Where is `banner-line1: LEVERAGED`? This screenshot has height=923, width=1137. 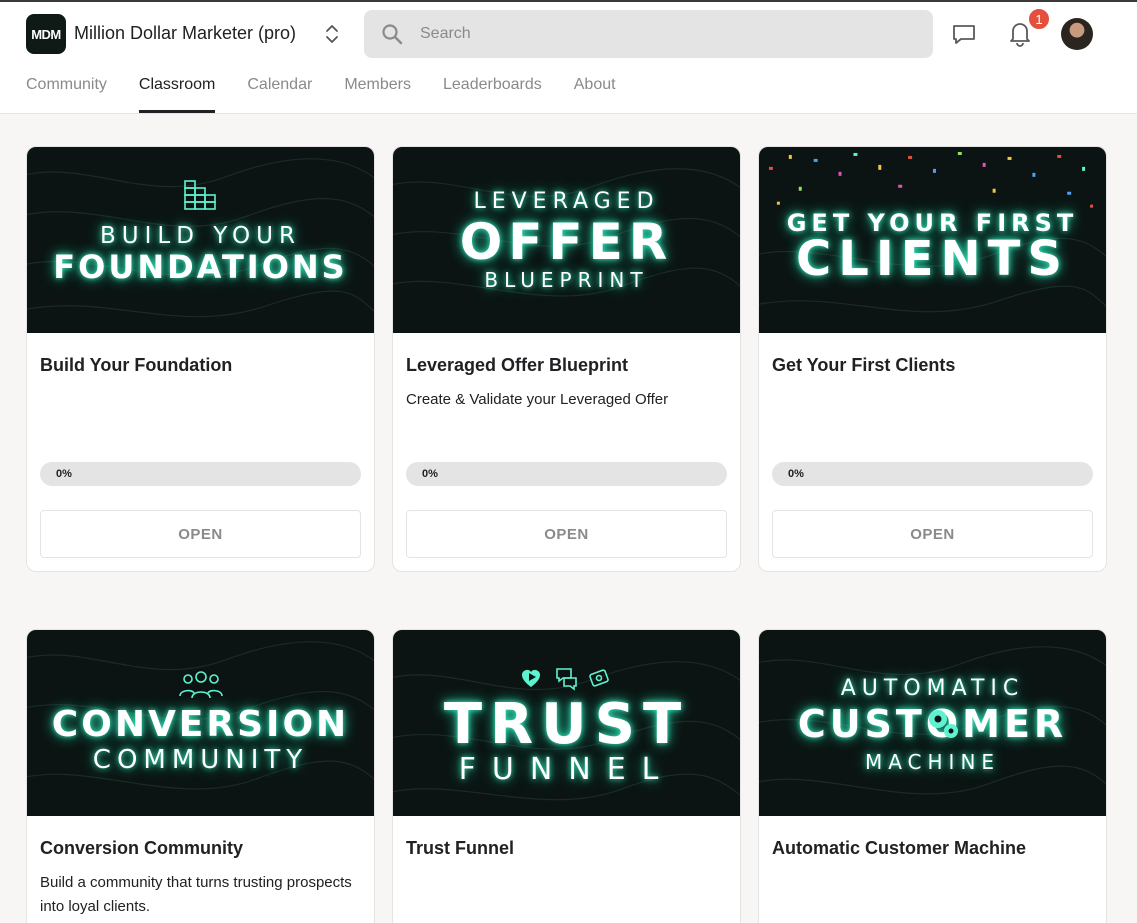
banner-line1: LEVERAGED is located at coordinates (566, 201).